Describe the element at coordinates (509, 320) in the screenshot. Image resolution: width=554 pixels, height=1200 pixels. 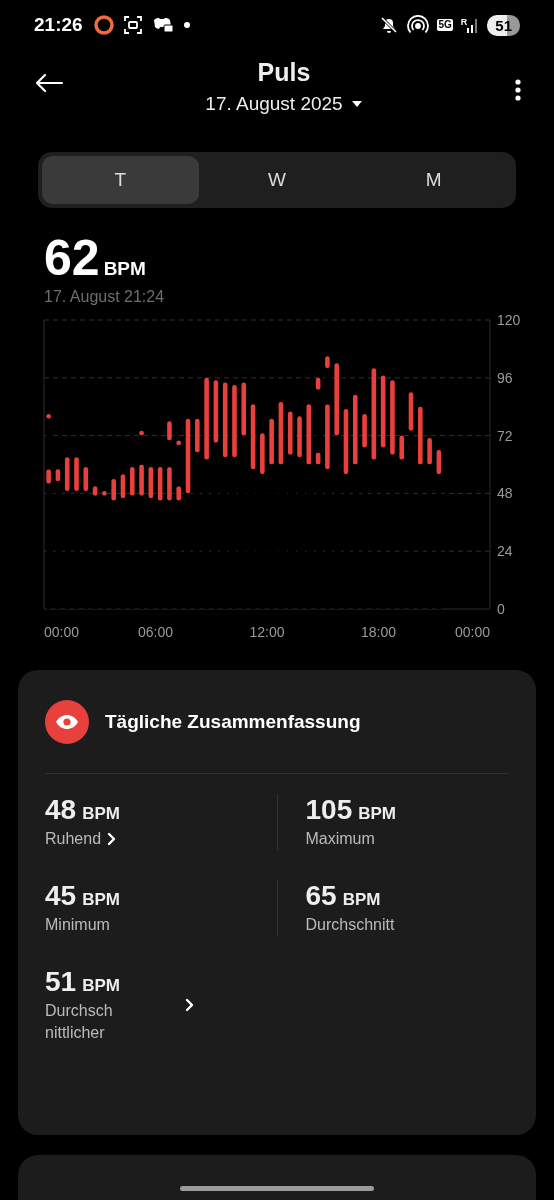
I see `y-axis-label: 120` at that location.